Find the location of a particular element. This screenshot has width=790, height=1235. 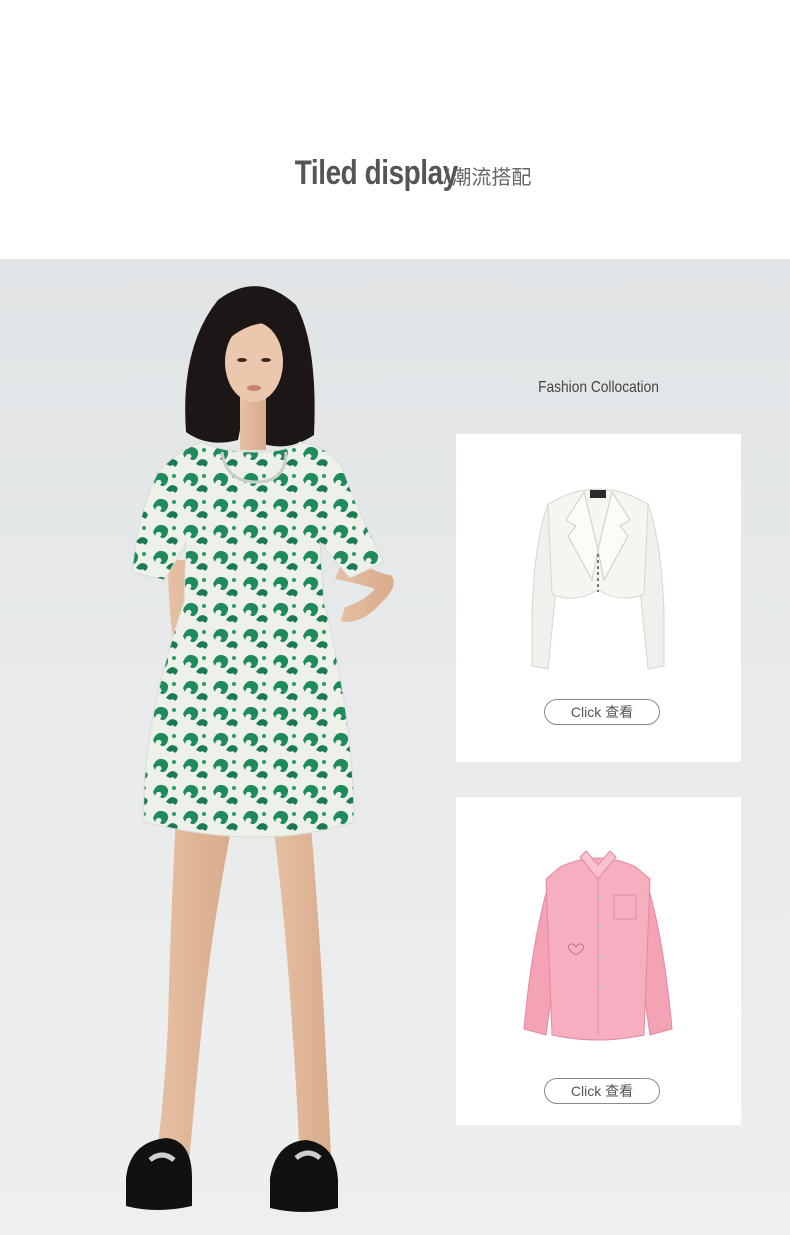

left-leg is located at coordinates (194, 995).